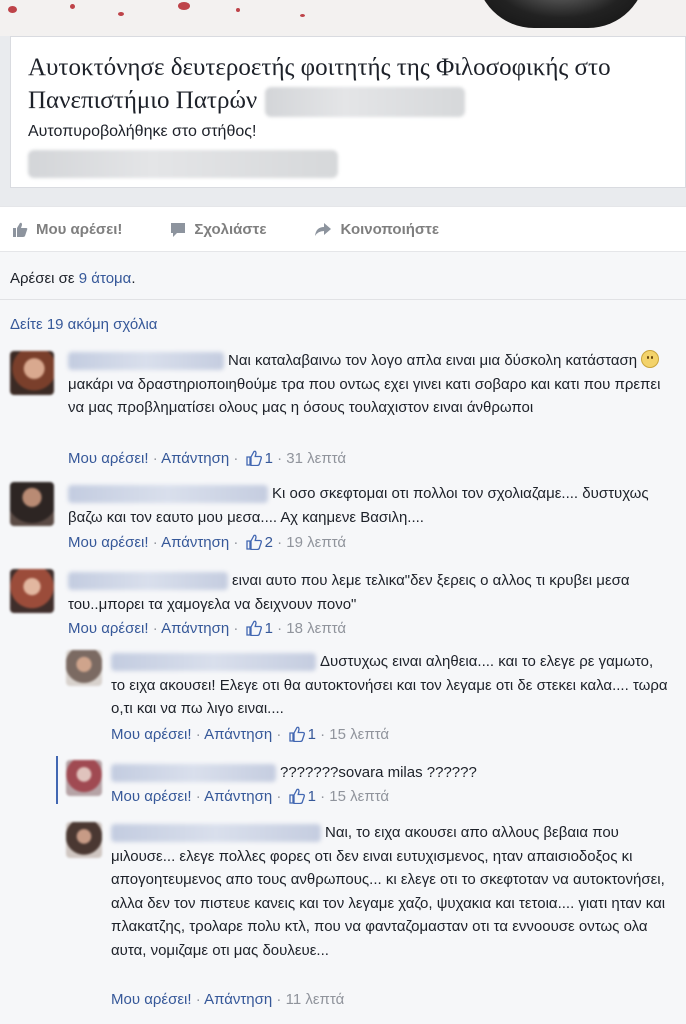 This screenshot has width=686, height=1024. I want to click on share-icon, so click(323, 229).